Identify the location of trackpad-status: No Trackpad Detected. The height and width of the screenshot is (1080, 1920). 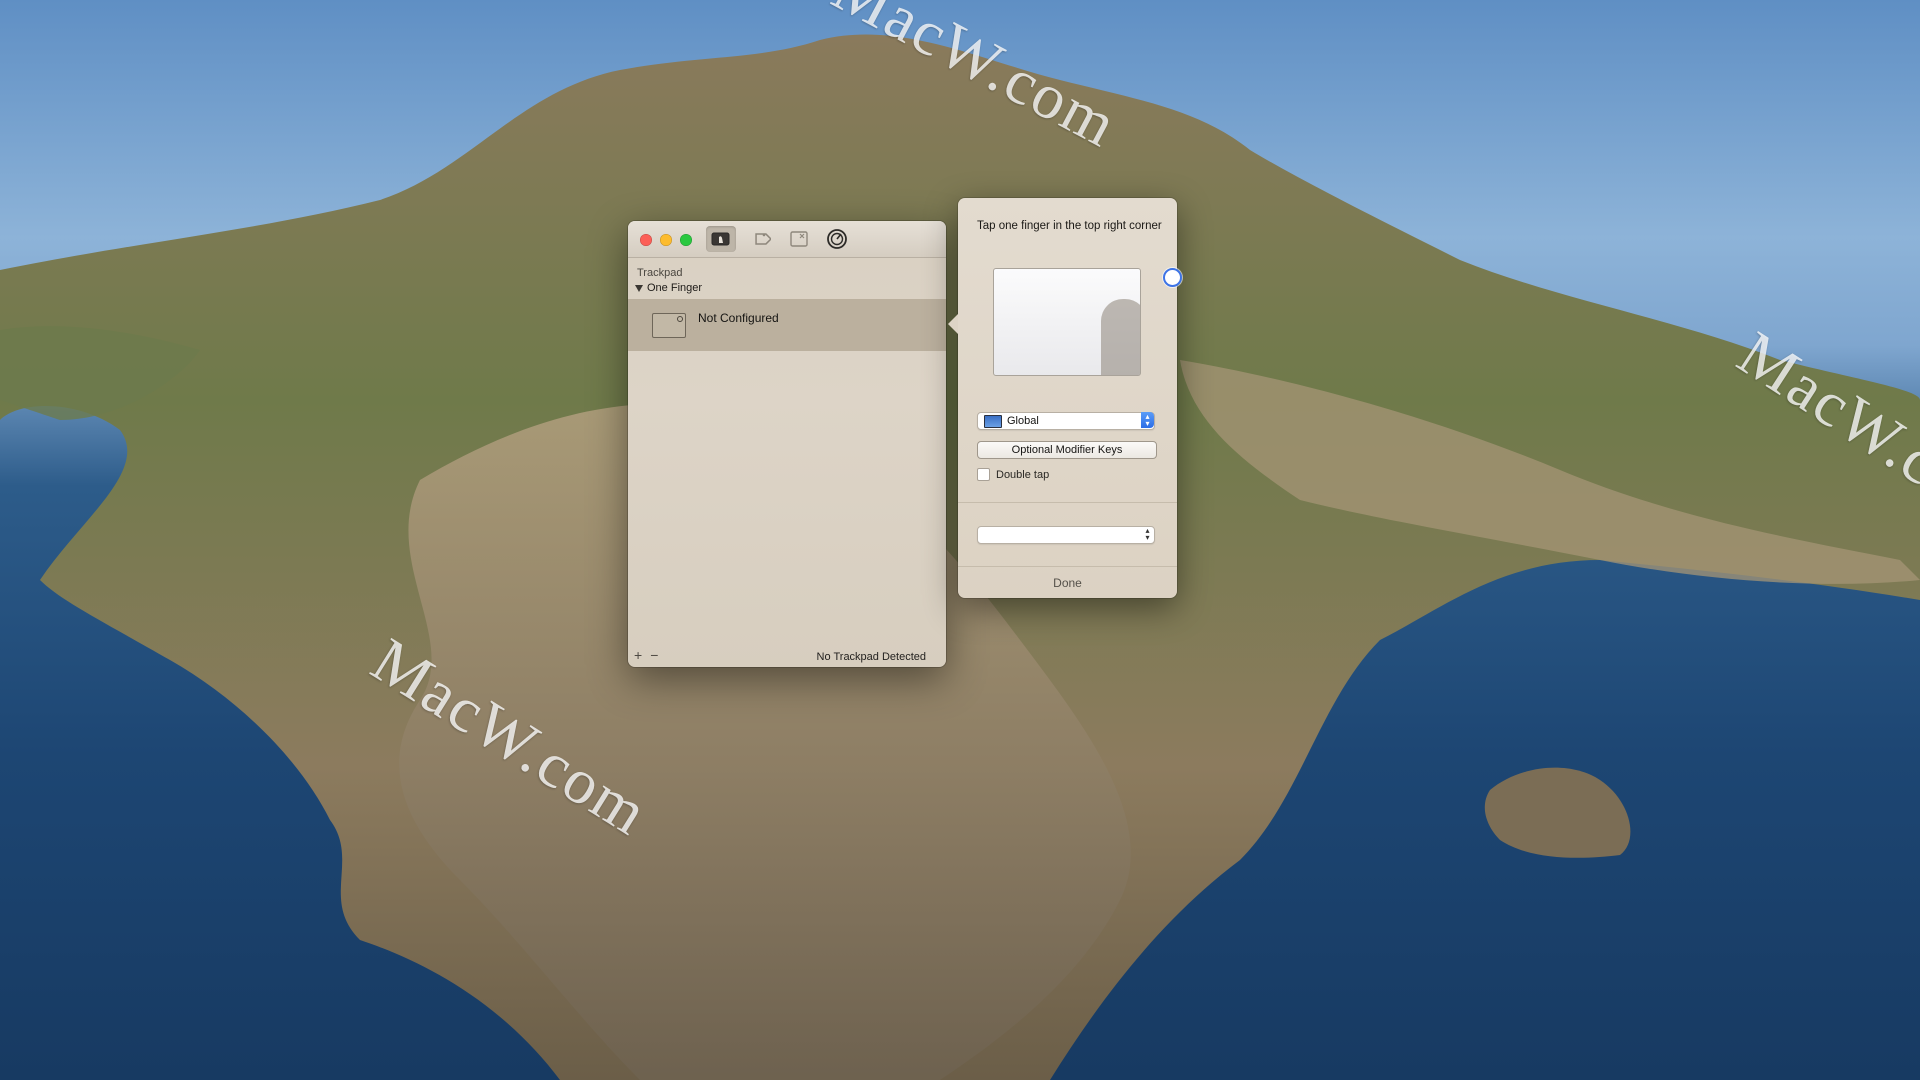
(871, 657).